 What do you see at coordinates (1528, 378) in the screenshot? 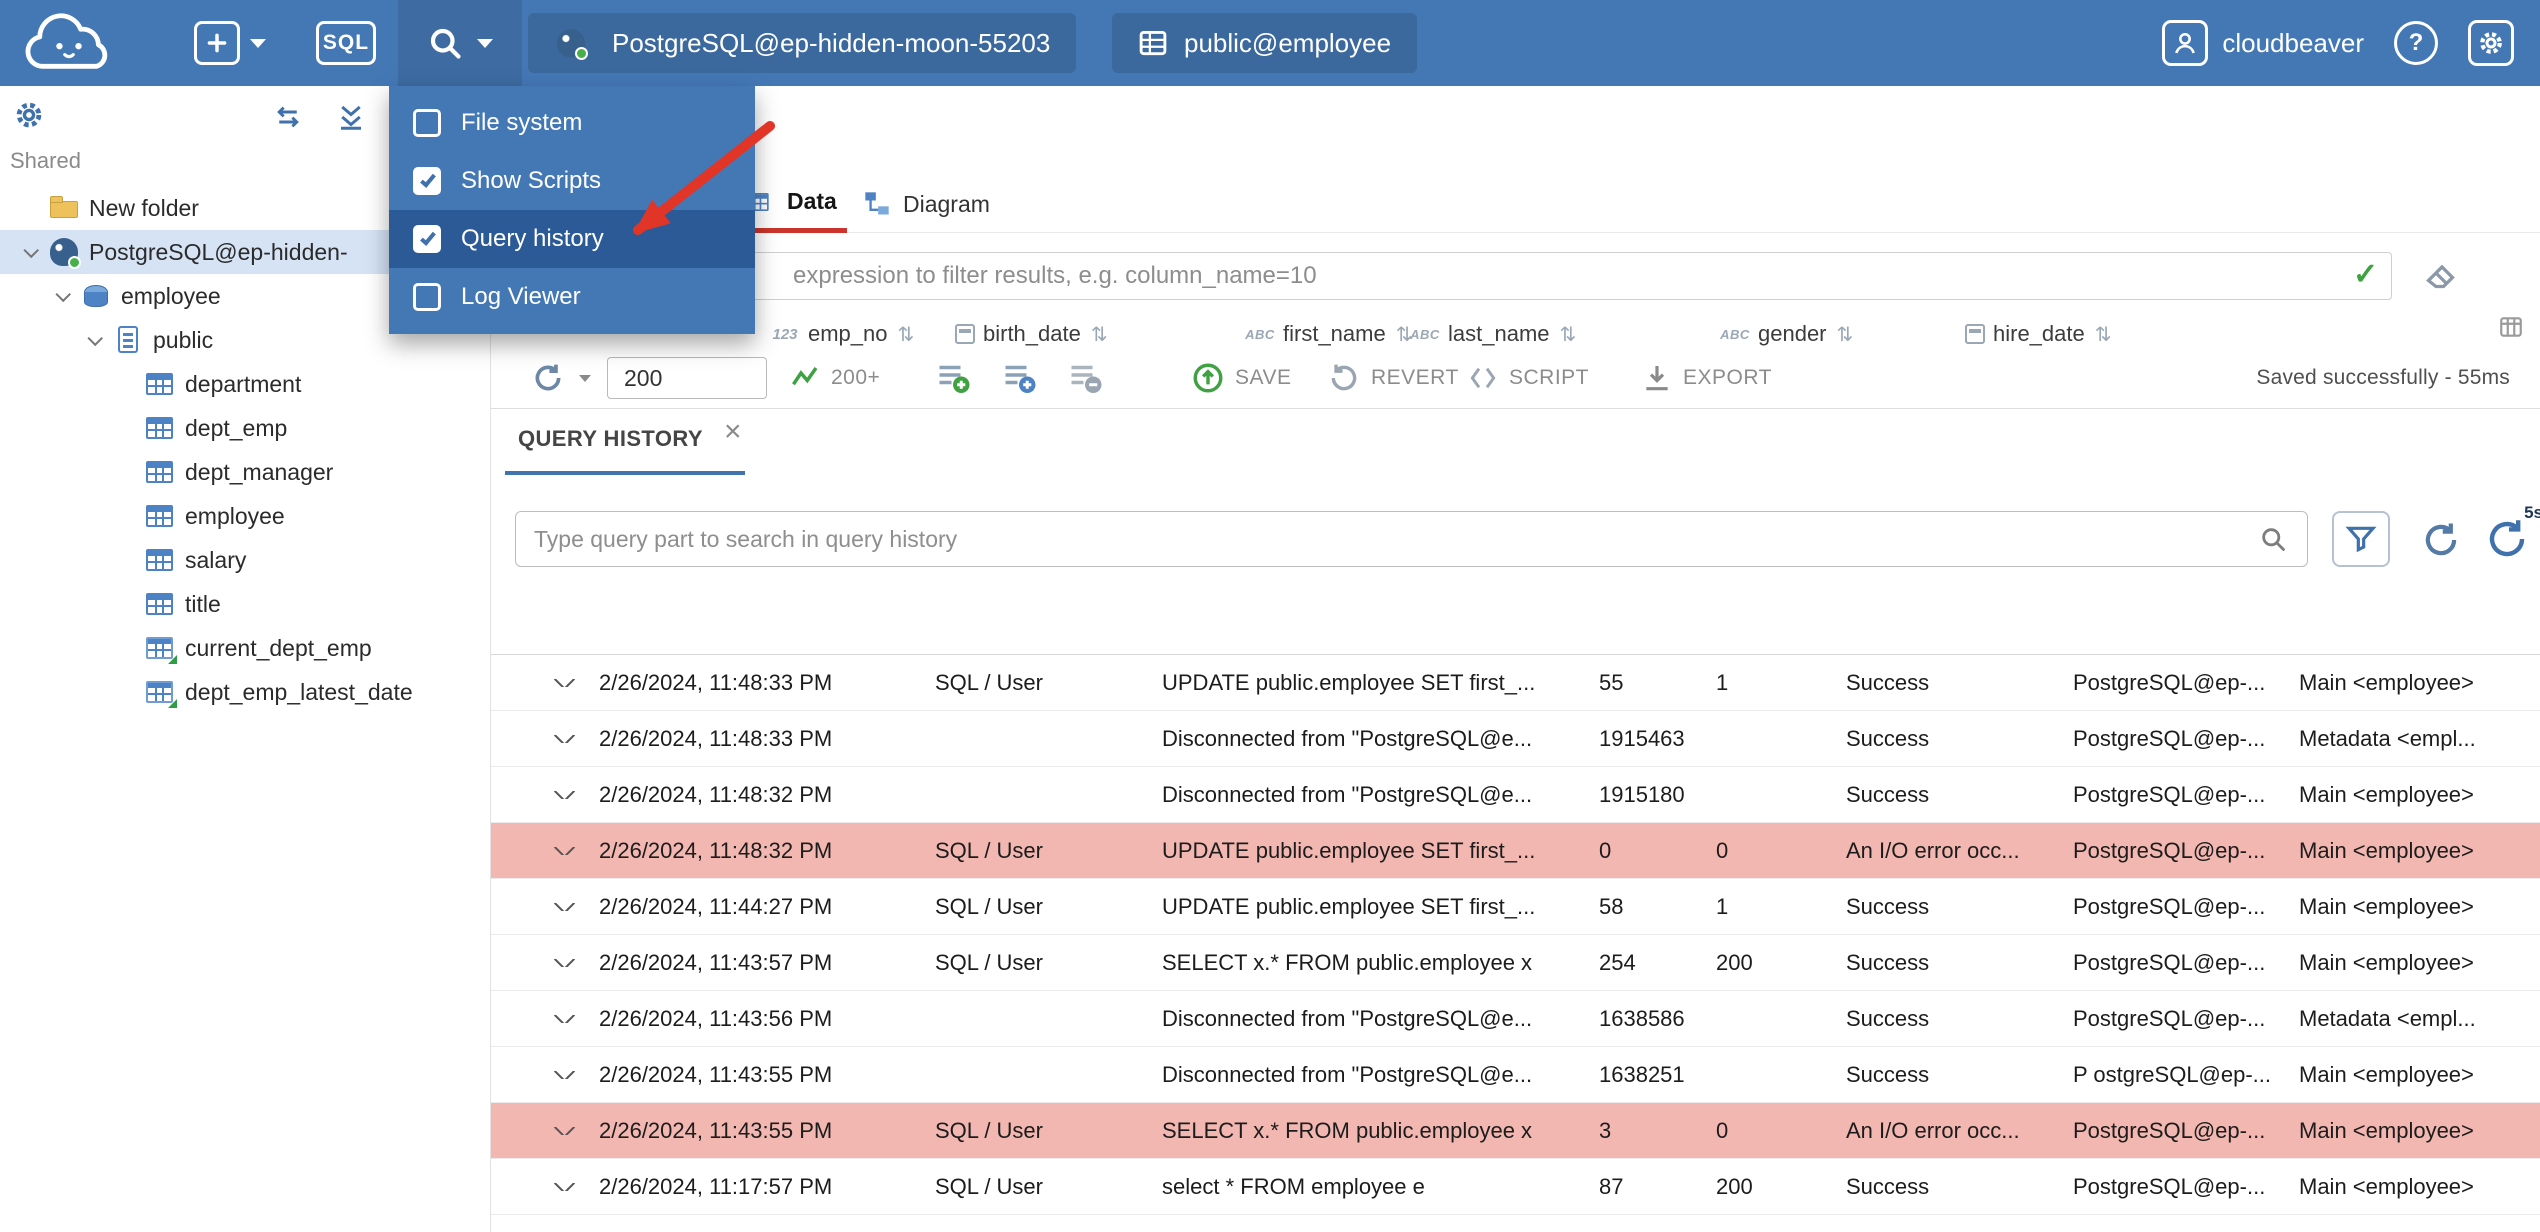
I see `script-button: SCRIPT` at bounding box center [1528, 378].